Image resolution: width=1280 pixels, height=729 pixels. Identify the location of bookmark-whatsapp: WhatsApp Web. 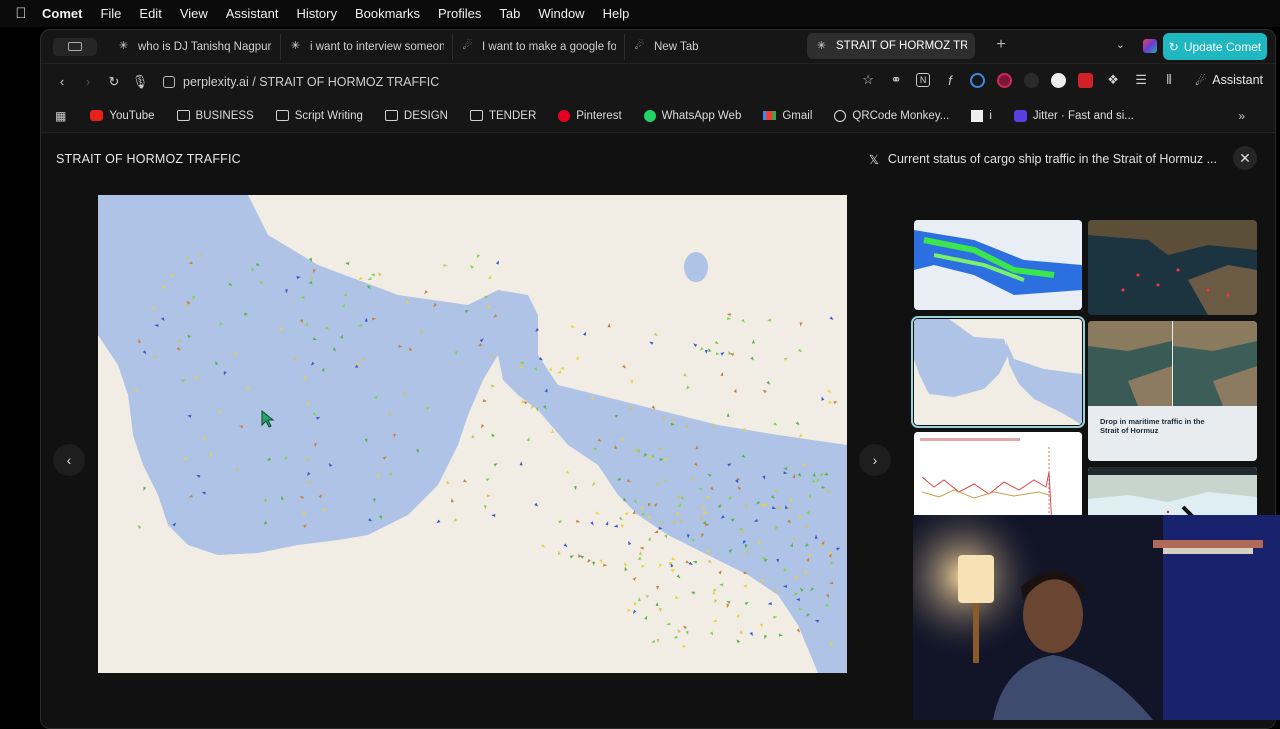
(692, 115).